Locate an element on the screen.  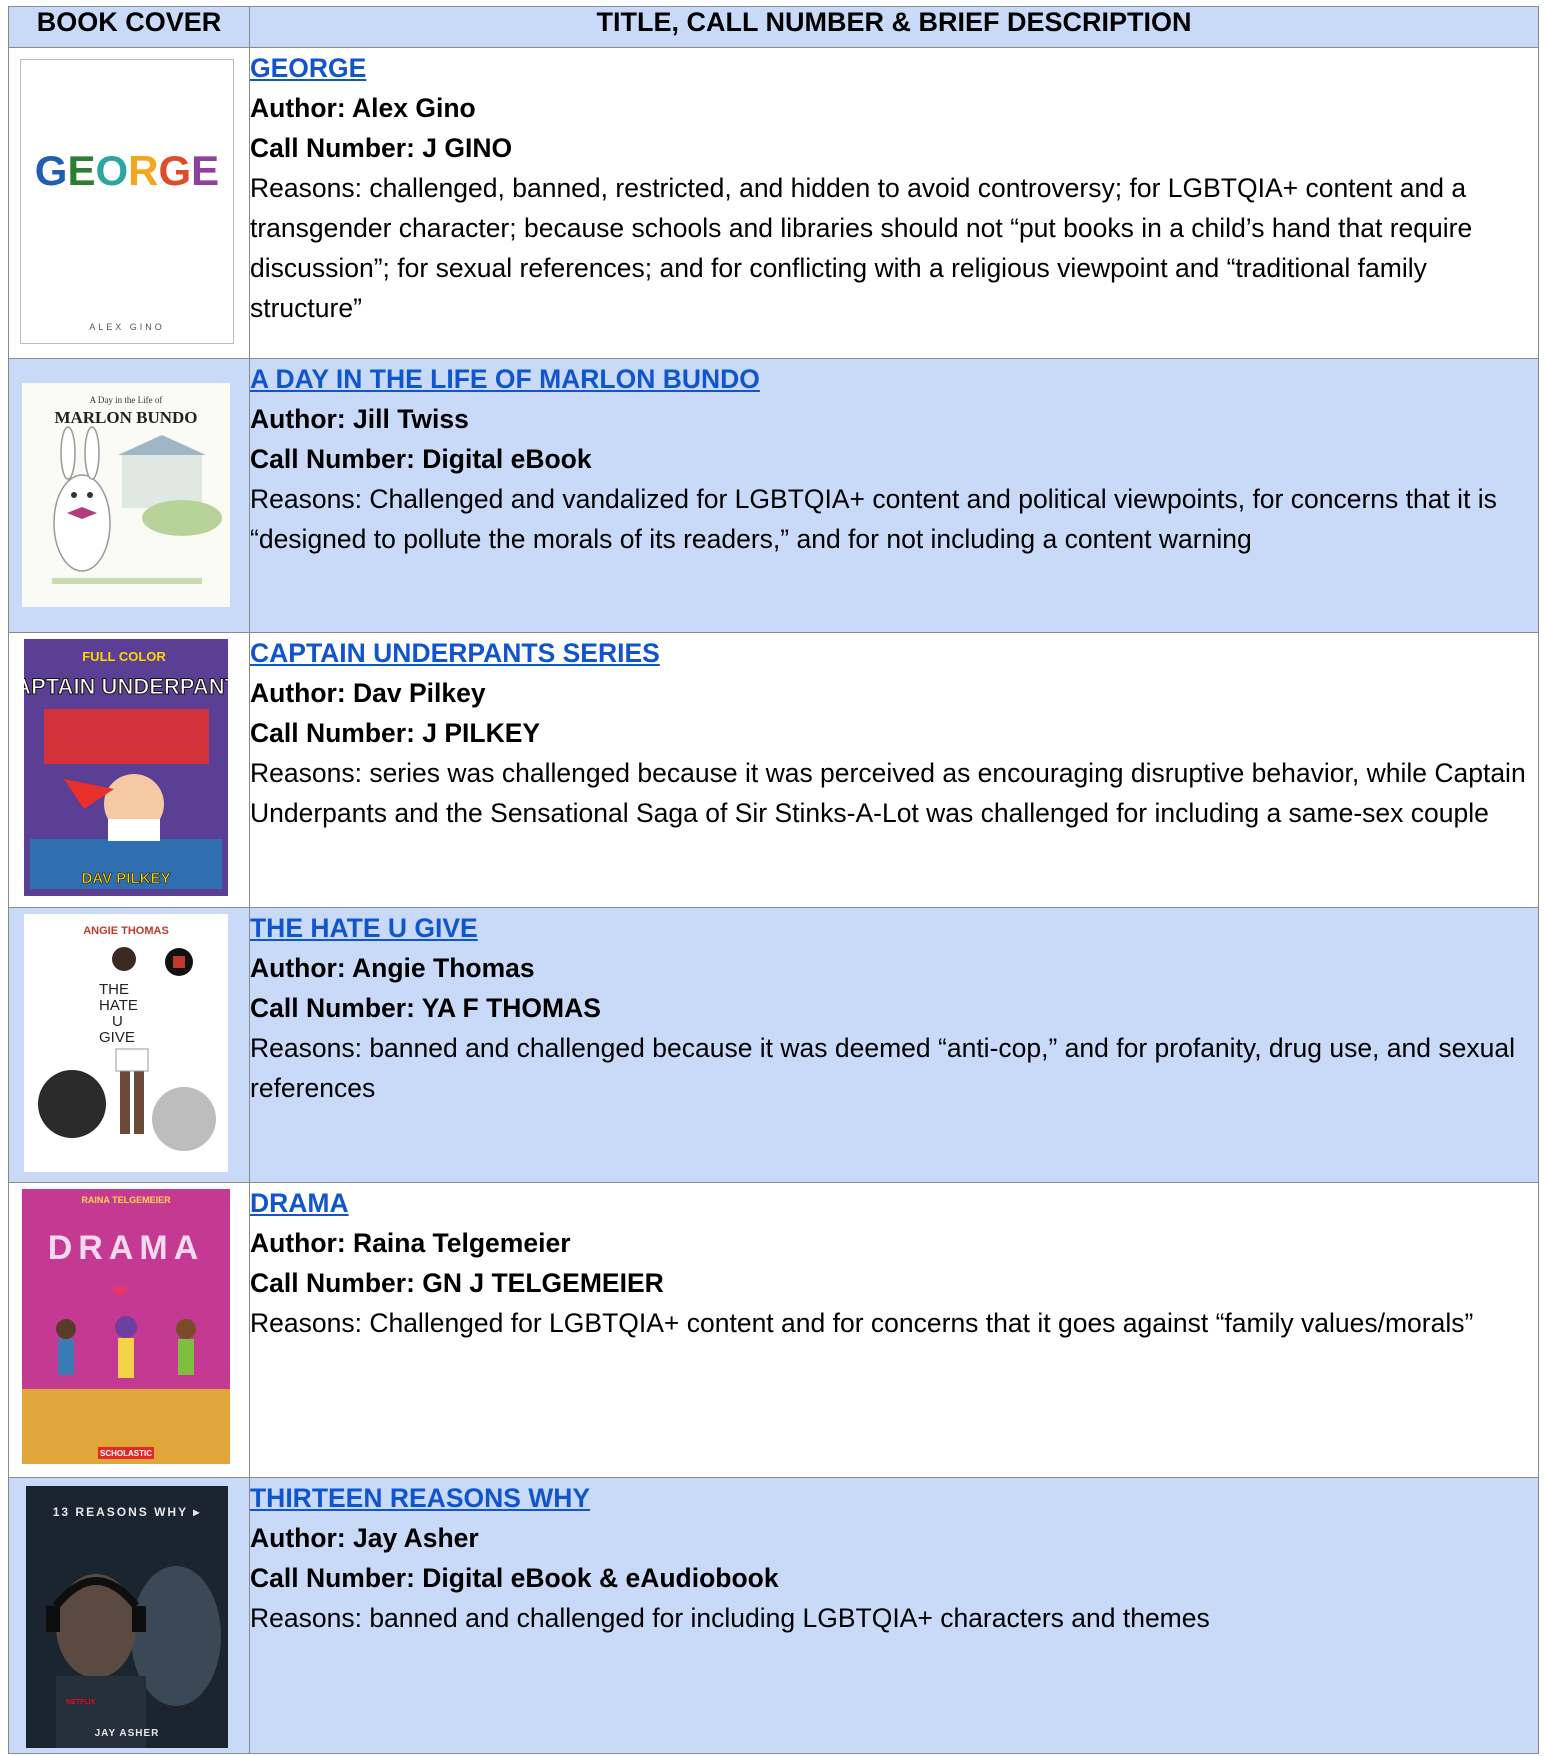
book-cover-cell: A Day in the Life of MARLON BUNDO is located at coordinates (129, 495).